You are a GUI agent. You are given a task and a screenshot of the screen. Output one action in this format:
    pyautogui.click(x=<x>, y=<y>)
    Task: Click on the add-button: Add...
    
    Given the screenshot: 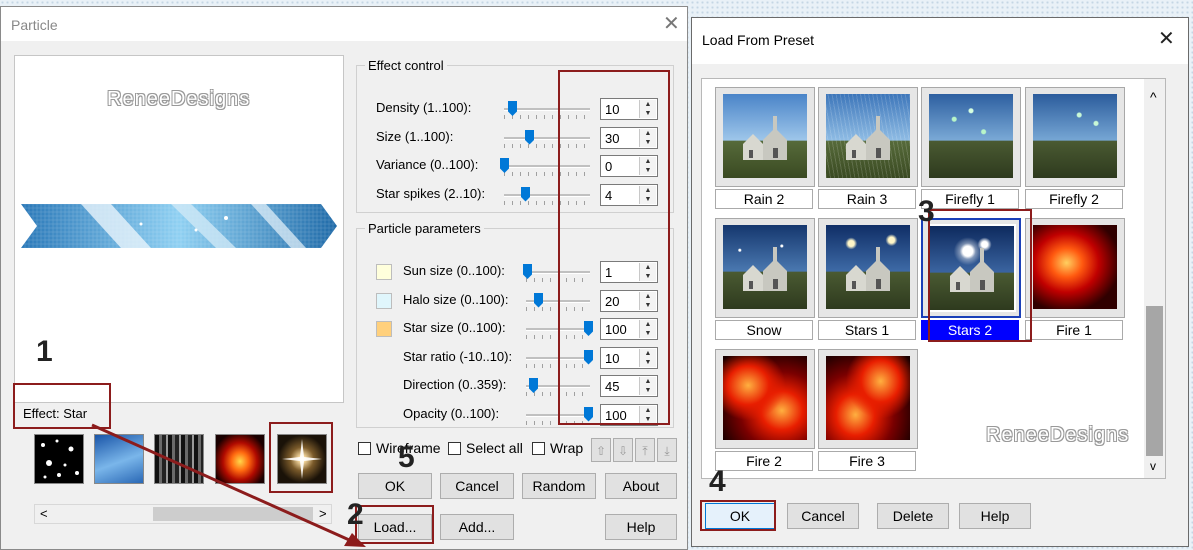 What is the action you would take?
    pyautogui.click(x=477, y=527)
    